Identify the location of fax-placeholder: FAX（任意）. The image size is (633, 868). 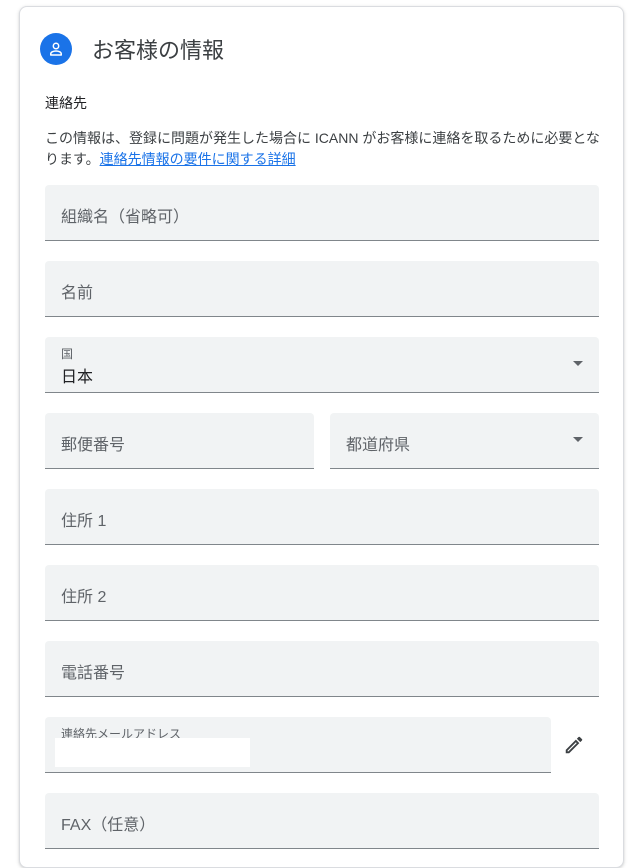
(108, 825).